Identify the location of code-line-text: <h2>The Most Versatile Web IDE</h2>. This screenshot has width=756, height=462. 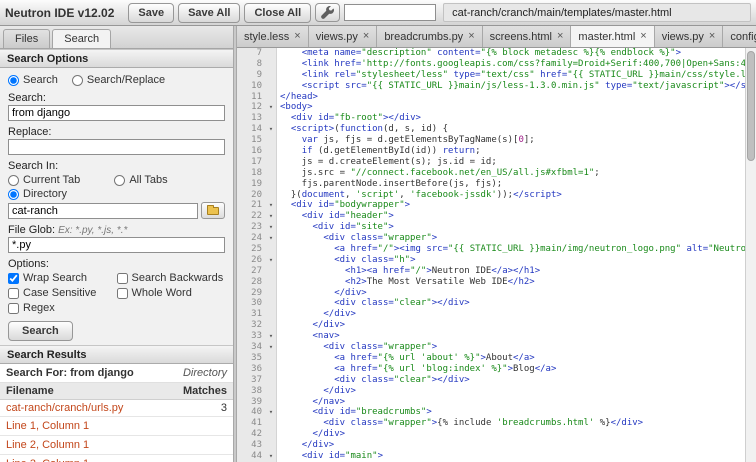
(440, 281).